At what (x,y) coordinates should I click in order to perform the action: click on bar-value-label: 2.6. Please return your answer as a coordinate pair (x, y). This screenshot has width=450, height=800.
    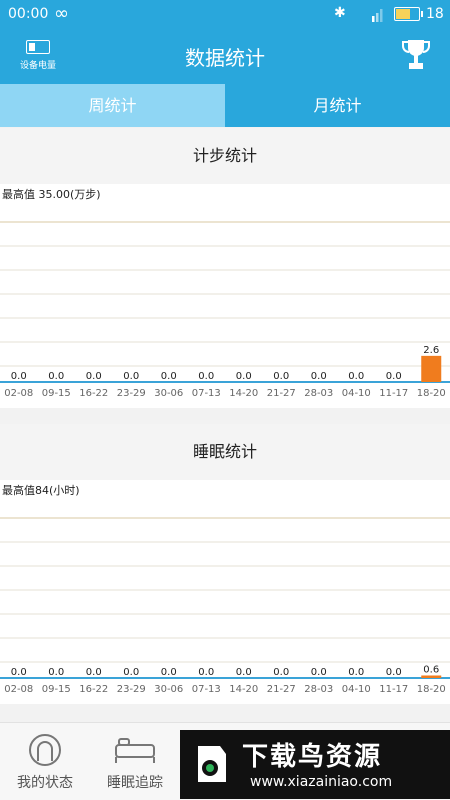
    Looking at the image, I should click on (431, 350).